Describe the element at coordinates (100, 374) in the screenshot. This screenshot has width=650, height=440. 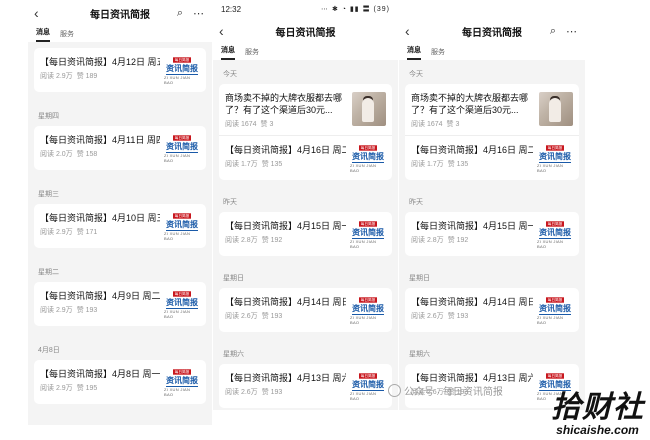
I see `article-title: 【每日资讯简报】4月8日 周一` at that location.